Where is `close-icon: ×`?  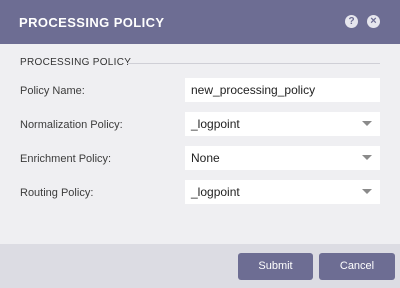 close-icon: × is located at coordinates (373, 21).